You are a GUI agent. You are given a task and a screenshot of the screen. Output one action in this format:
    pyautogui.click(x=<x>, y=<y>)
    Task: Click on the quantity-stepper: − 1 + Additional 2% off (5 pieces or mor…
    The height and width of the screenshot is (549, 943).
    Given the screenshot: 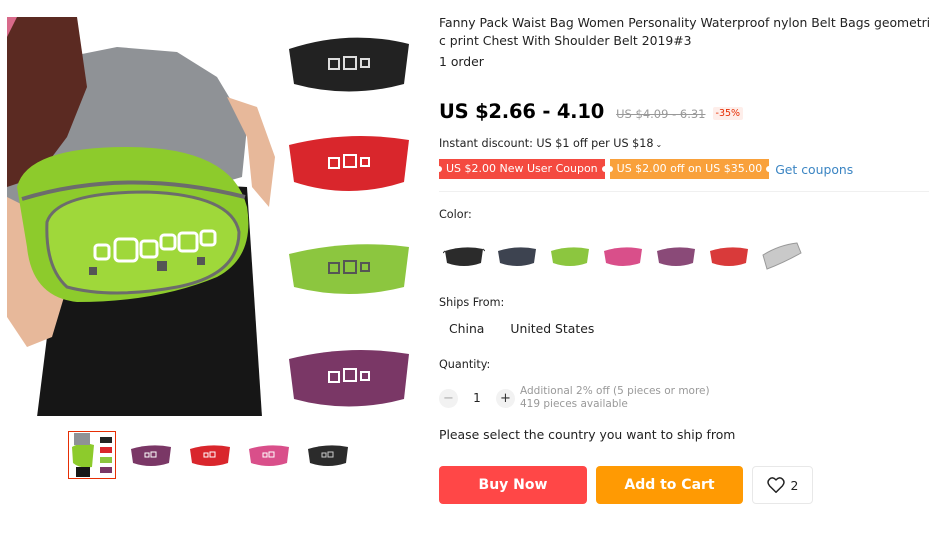 What is the action you would take?
    pyautogui.click(x=574, y=398)
    